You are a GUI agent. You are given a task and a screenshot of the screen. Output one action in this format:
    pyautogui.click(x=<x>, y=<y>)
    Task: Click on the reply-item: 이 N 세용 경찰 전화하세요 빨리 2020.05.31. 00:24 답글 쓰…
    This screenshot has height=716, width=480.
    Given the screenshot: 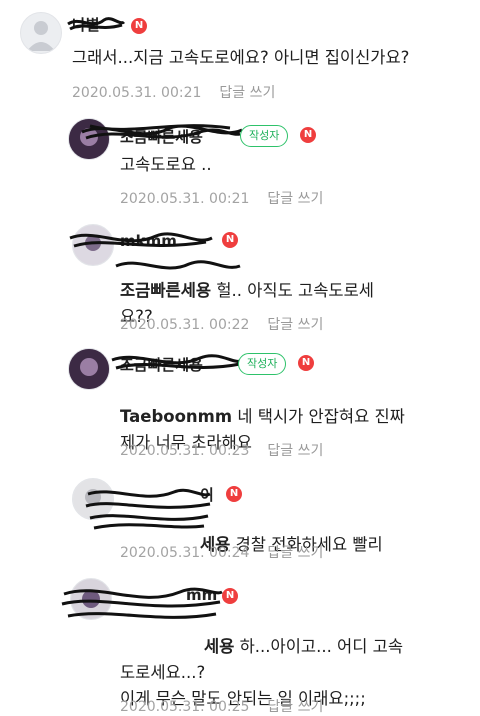 What is the action you would take?
    pyautogui.click(x=240, y=520)
    